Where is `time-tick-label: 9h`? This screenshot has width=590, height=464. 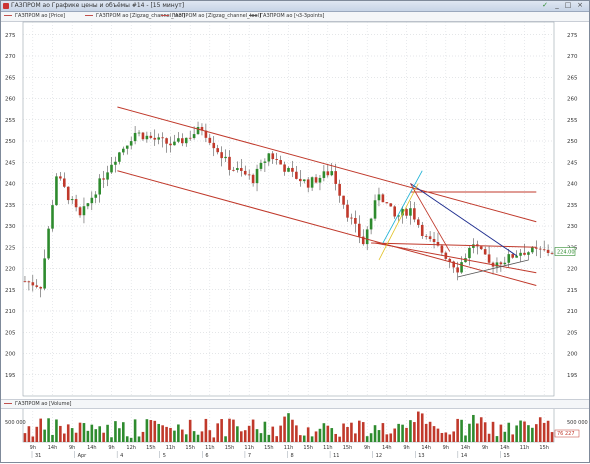 time-tick-label: 9h is located at coordinates (72, 448).